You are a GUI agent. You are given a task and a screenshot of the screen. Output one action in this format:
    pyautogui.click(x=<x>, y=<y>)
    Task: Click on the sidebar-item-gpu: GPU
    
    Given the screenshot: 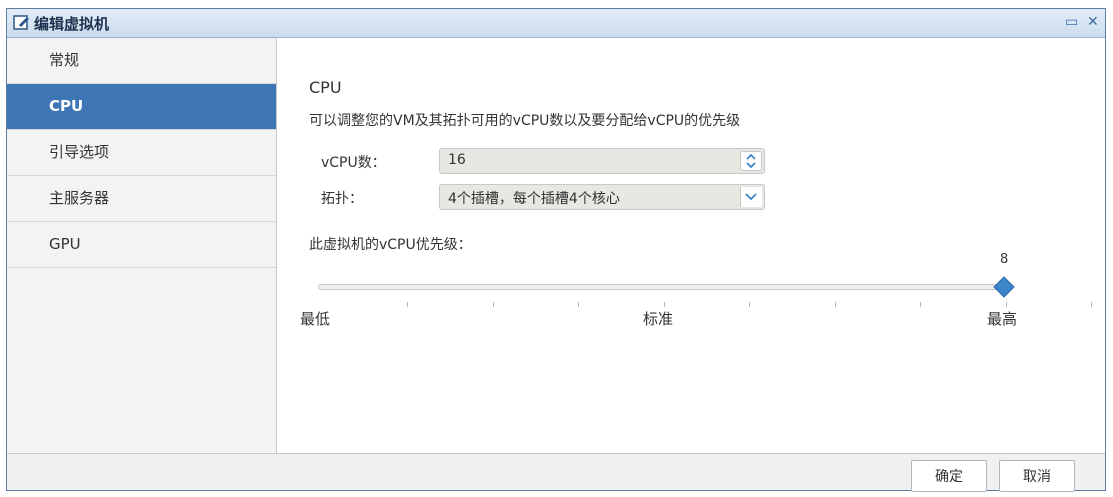 What is the action you would take?
    pyautogui.click(x=141, y=245)
    